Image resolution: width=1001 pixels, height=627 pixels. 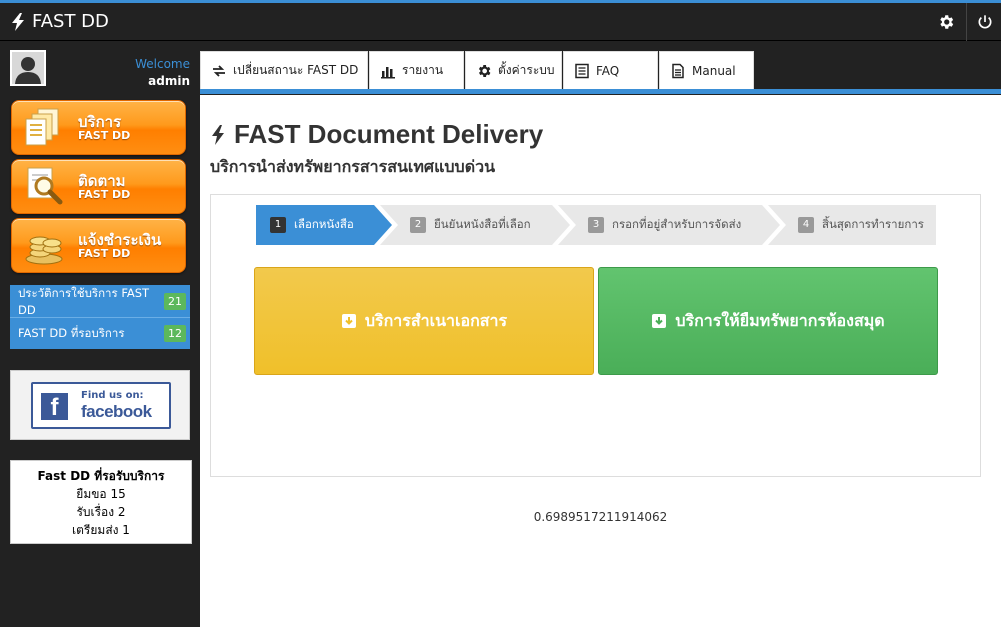 I want to click on status-line: รับเรื่อง 2, so click(x=101, y=512).